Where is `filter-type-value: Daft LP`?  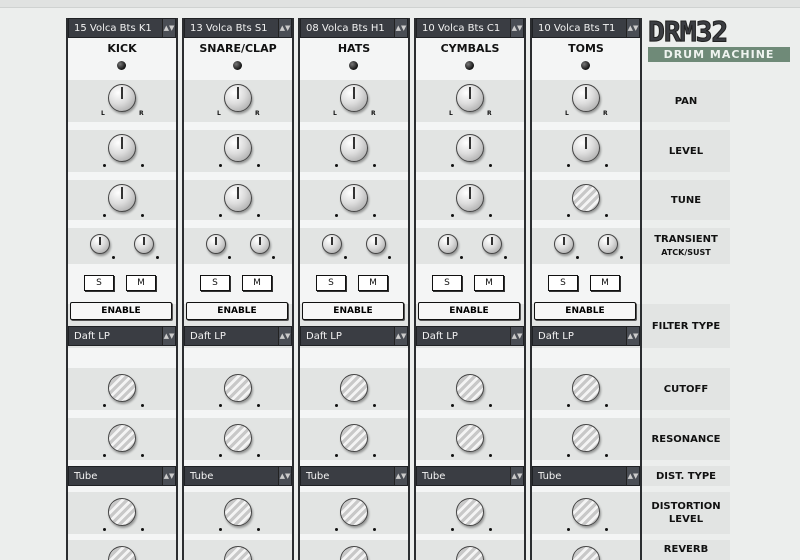 filter-type-value: Daft LP is located at coordinates (440, 336).